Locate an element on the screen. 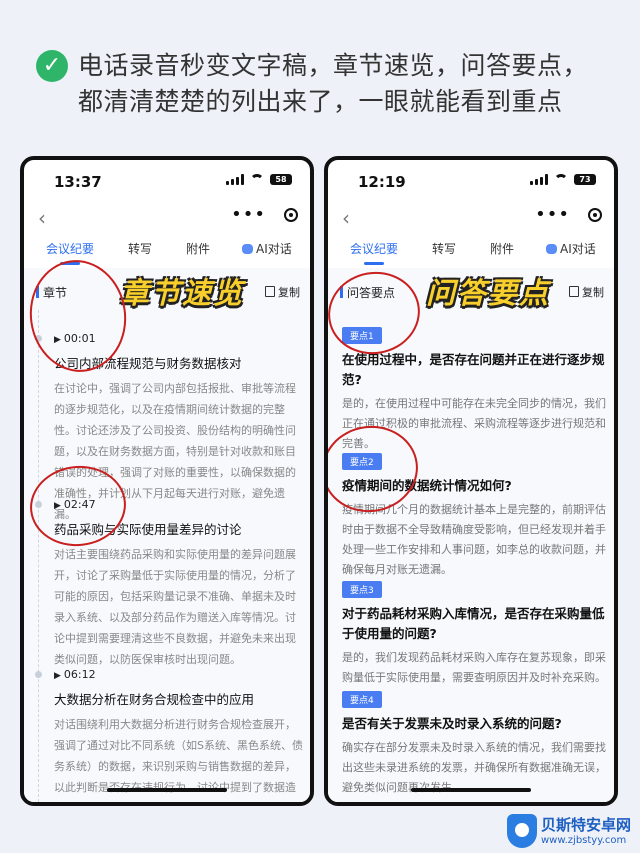 This screenshot has height=853, width=640. headline-line-1: 电话录音秒变文字稿，章节速览，问答要点， is located at coordinates (333, 65).